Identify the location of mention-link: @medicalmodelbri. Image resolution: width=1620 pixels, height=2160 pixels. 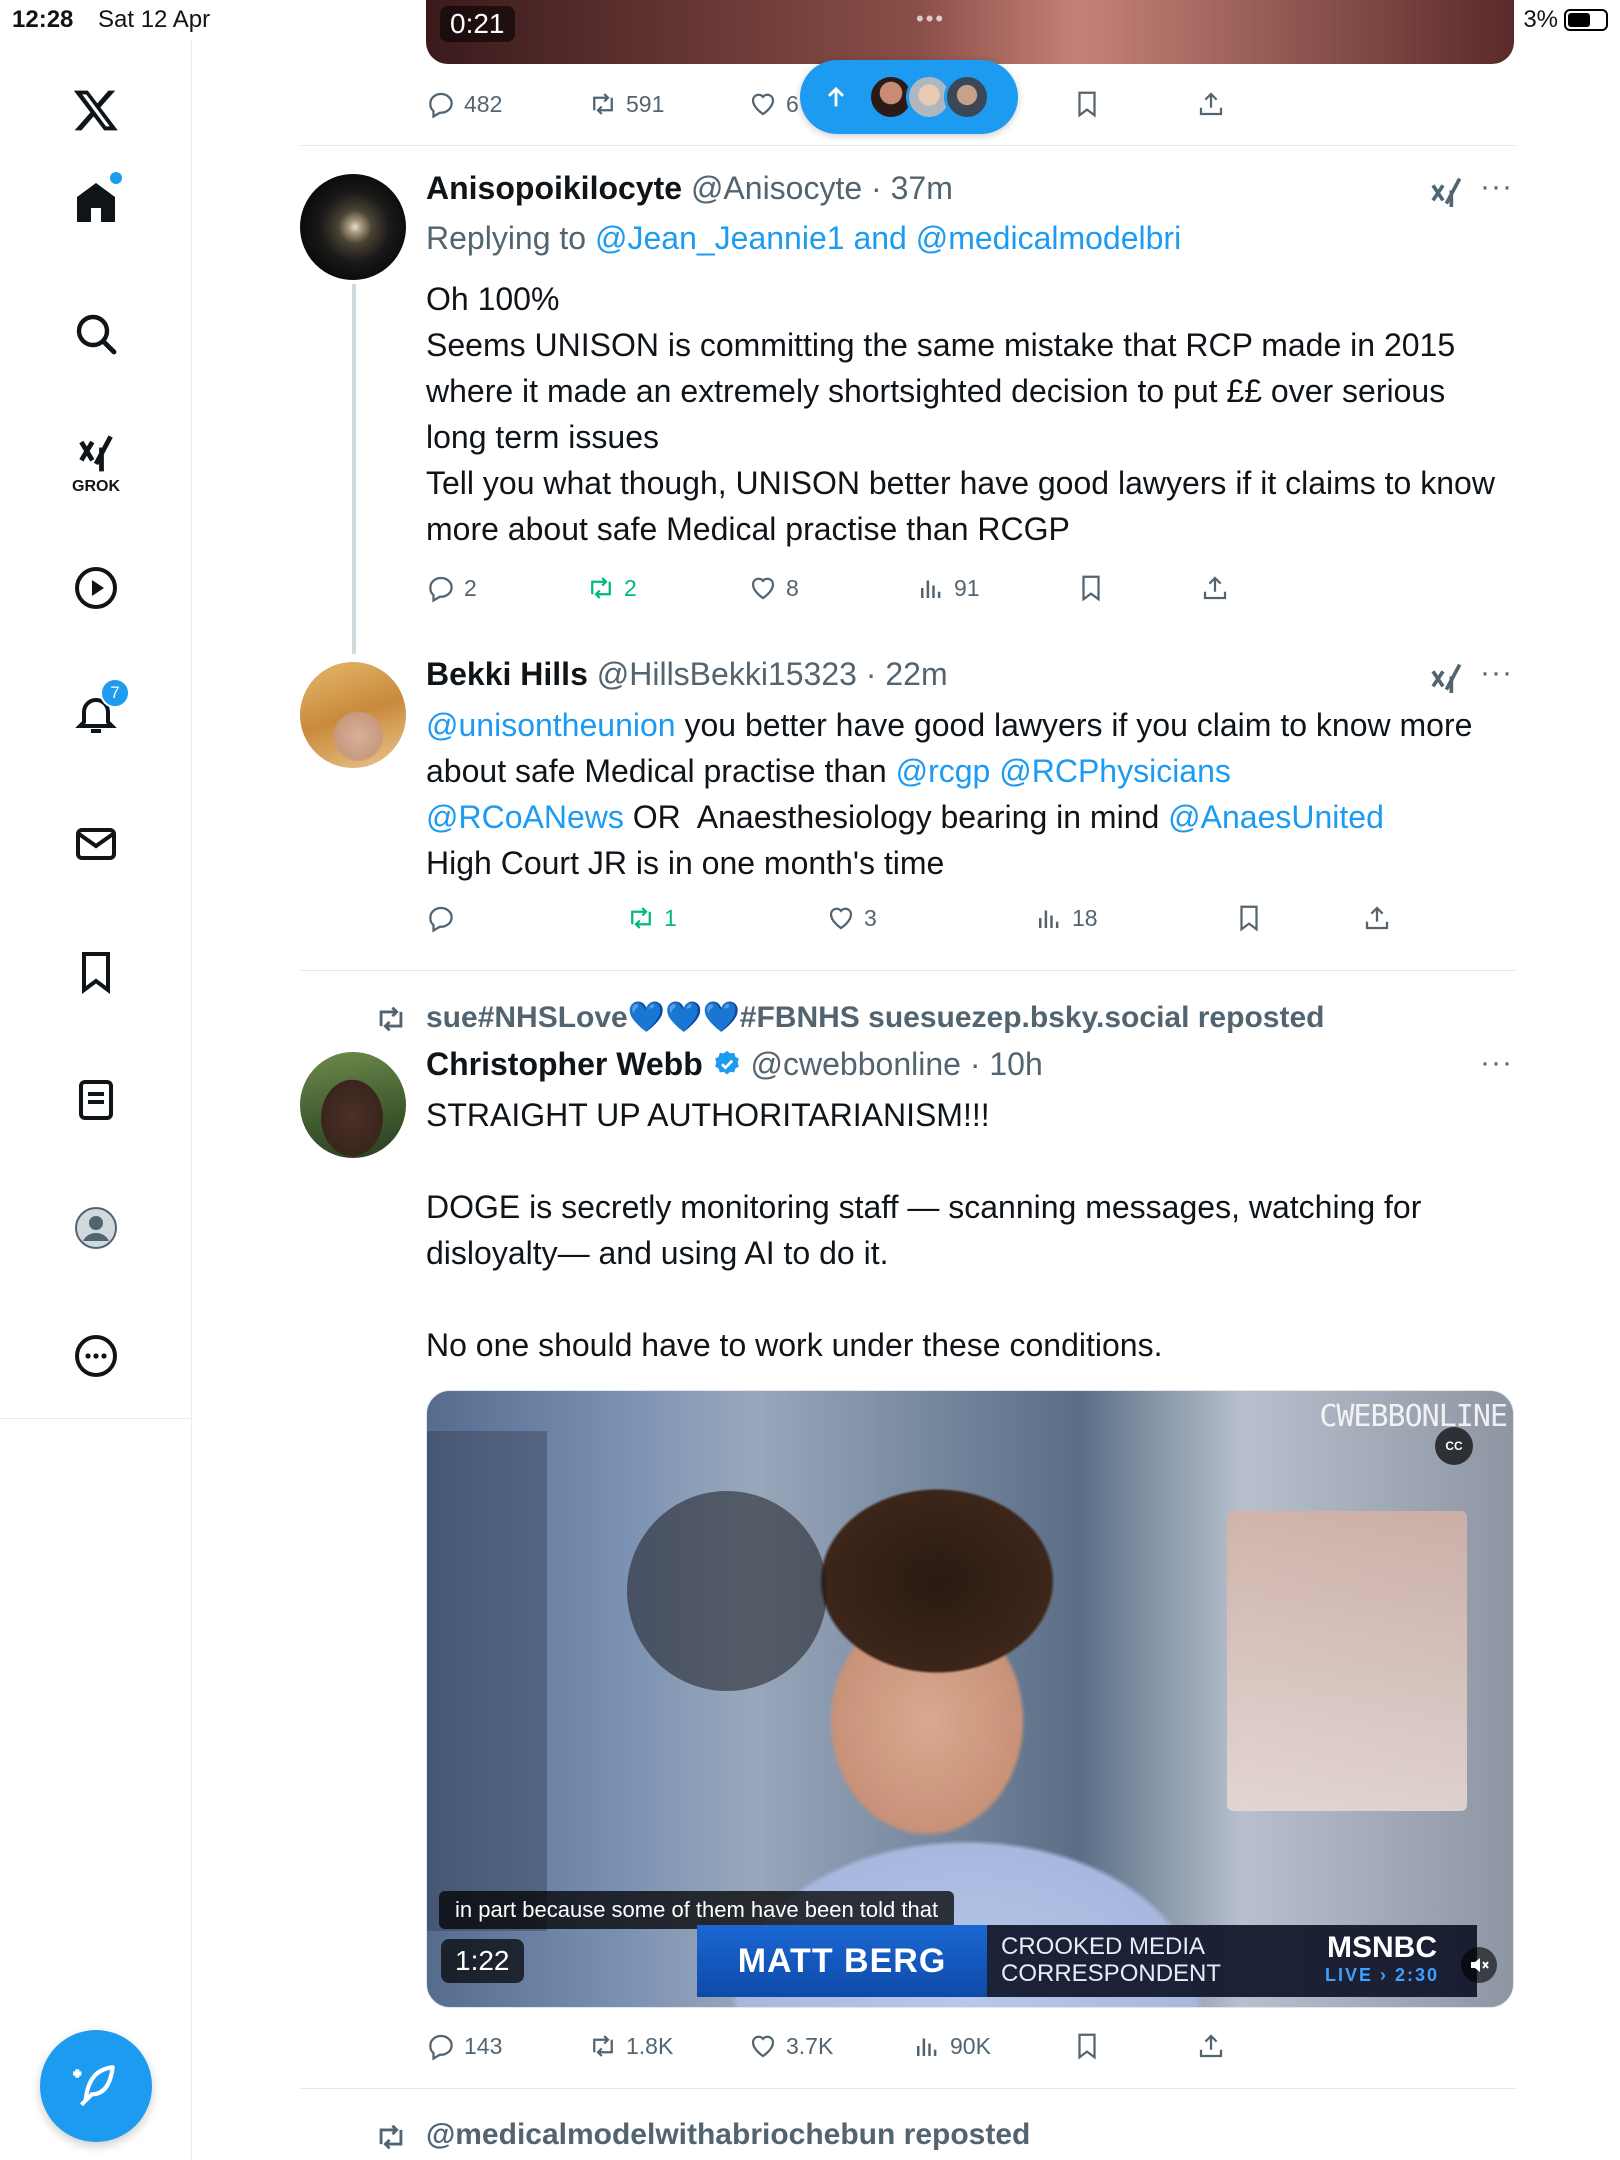
(1048, 238).